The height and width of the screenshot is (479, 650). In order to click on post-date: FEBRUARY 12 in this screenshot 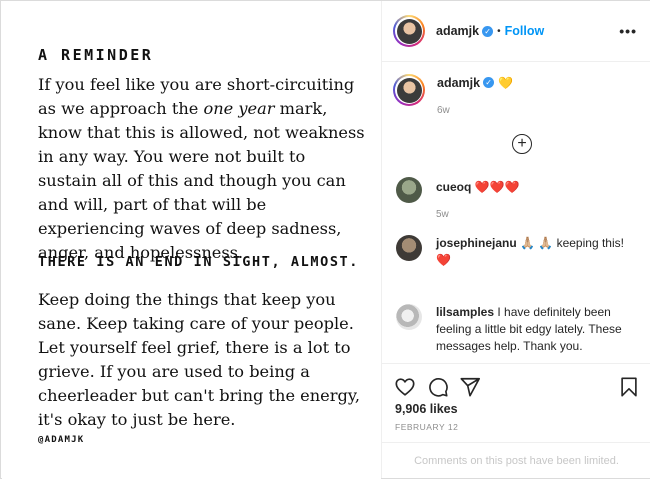, I will do `click(427, 427)`.